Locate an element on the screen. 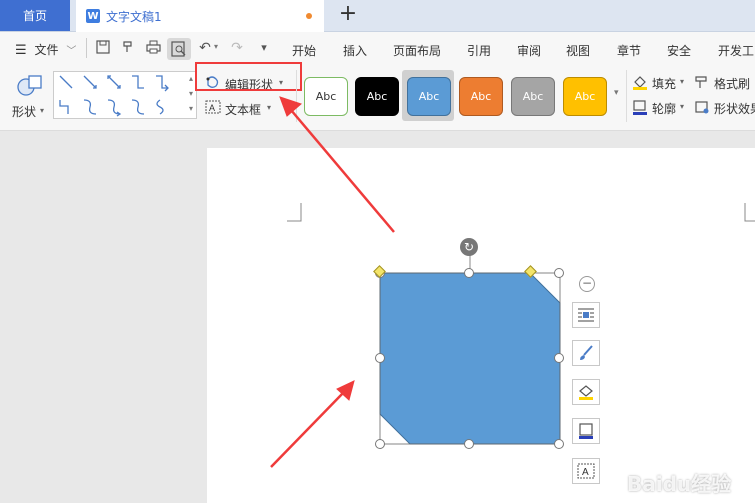  shape-gallery-button: 形状 ▾ is located at coordinates (28, 97).